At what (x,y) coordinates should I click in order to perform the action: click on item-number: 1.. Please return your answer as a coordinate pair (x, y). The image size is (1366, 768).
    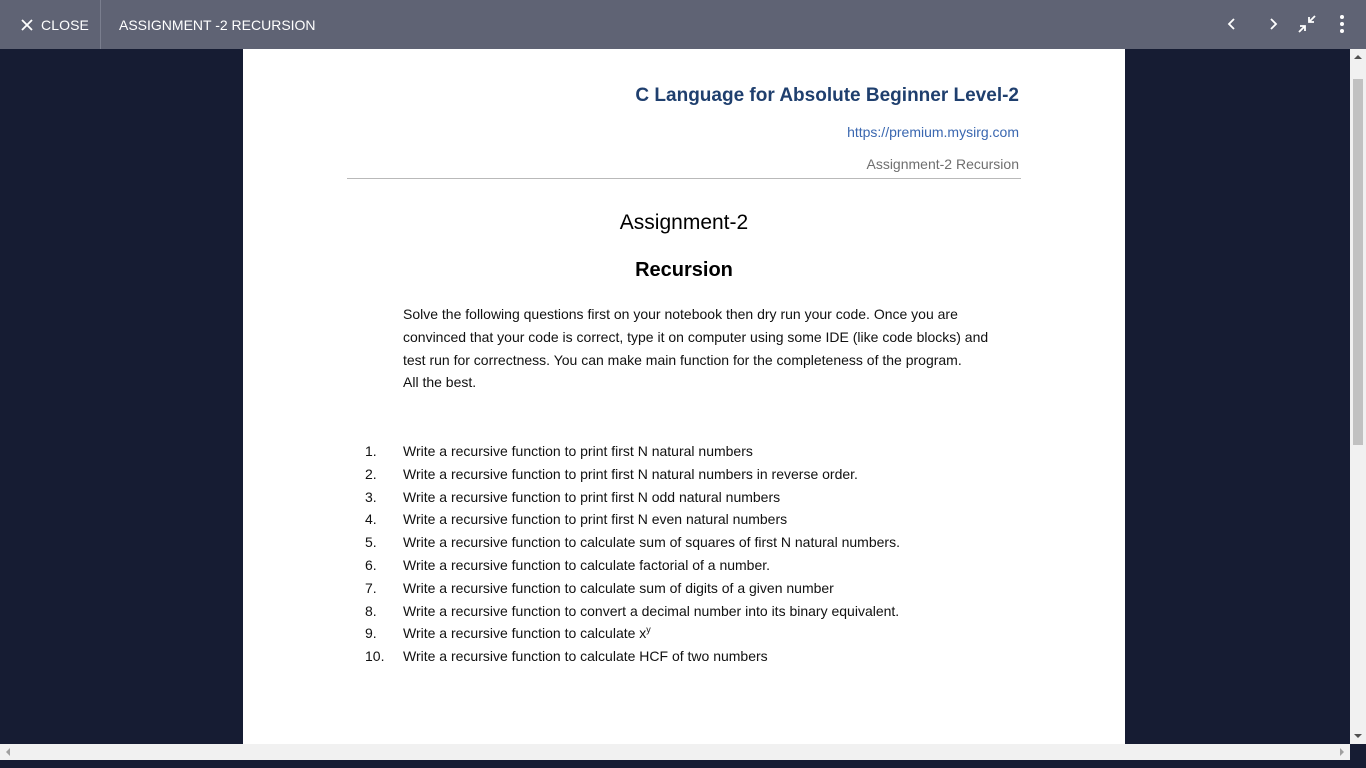
    Looking at the image, I should click on (371, 451).